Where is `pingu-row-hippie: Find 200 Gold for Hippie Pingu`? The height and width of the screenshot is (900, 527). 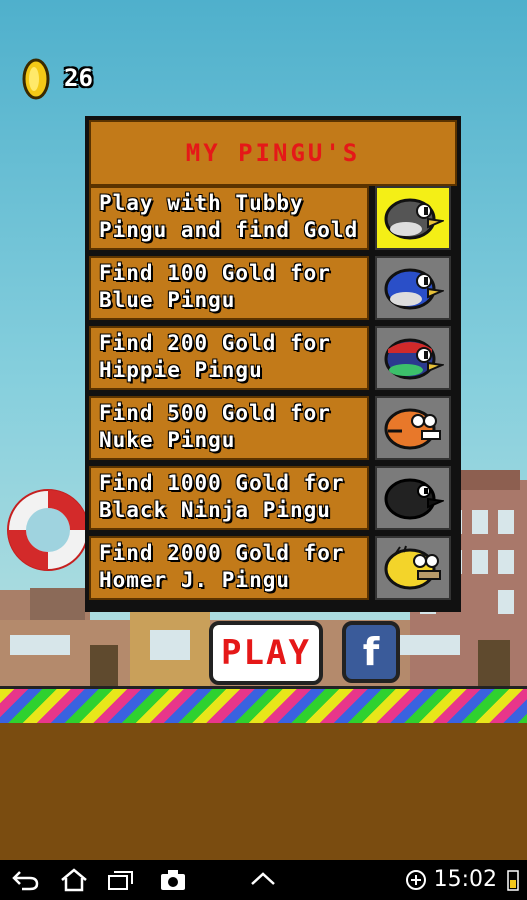
pingu-row-hippie: Find 200 Gold for Hippie Pingu is located at coordinates (274, 358).